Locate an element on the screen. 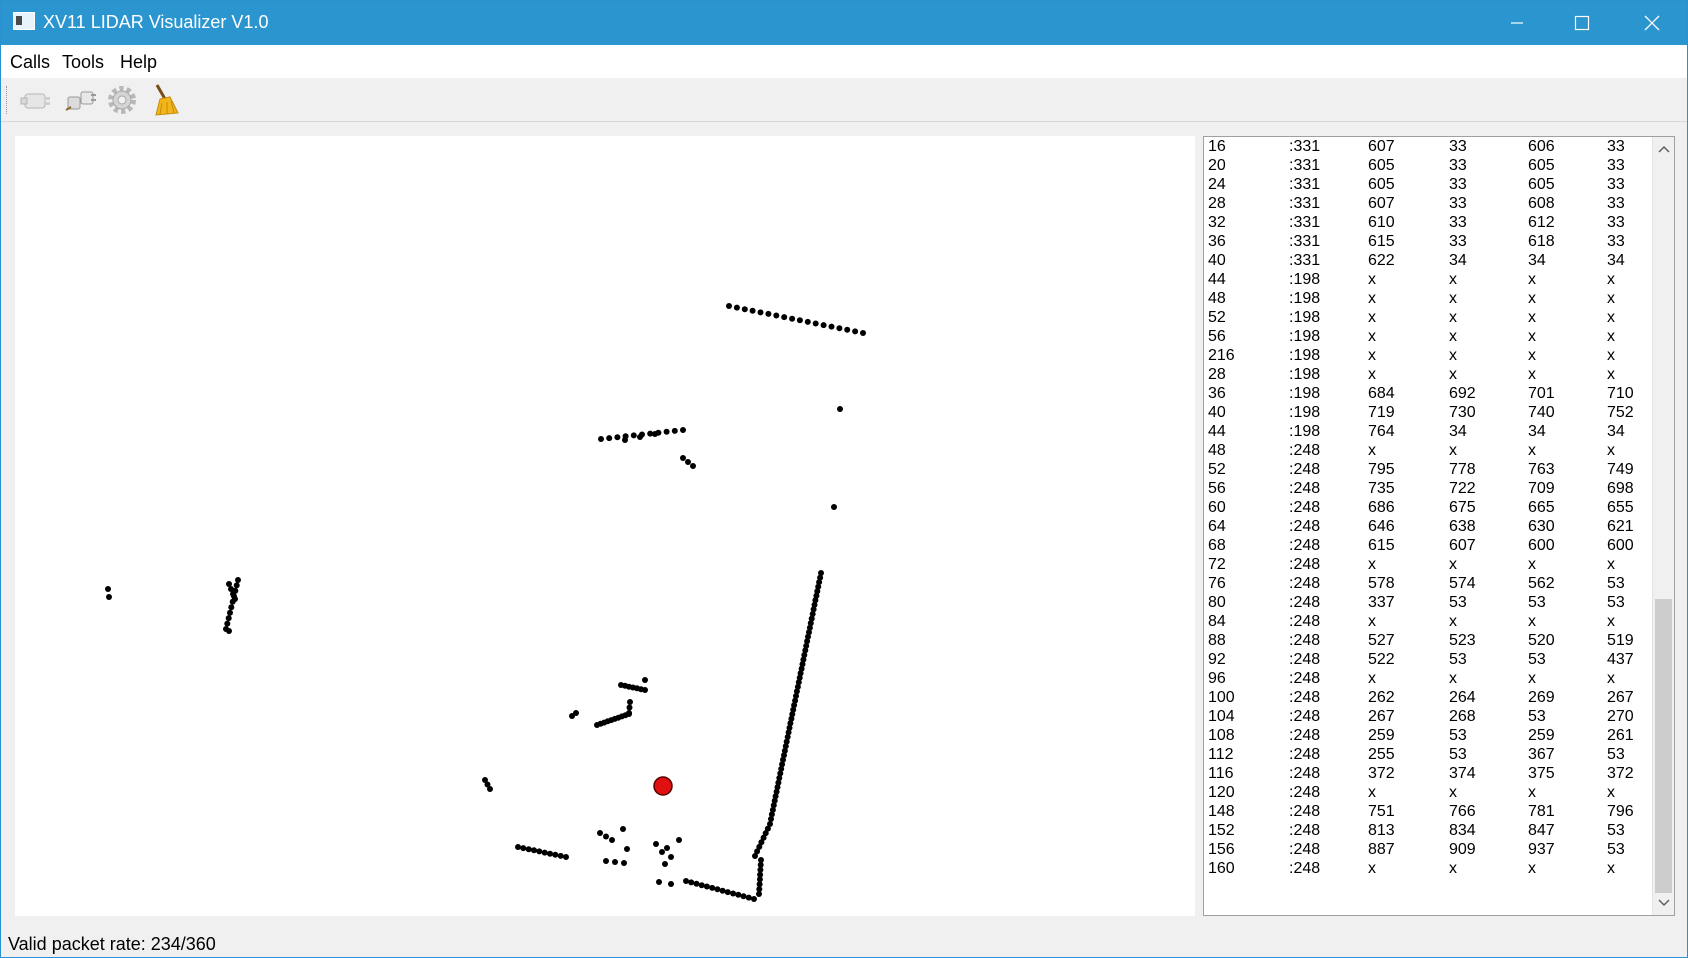  table-cell: 618 is located at coordinates (1541, 241).